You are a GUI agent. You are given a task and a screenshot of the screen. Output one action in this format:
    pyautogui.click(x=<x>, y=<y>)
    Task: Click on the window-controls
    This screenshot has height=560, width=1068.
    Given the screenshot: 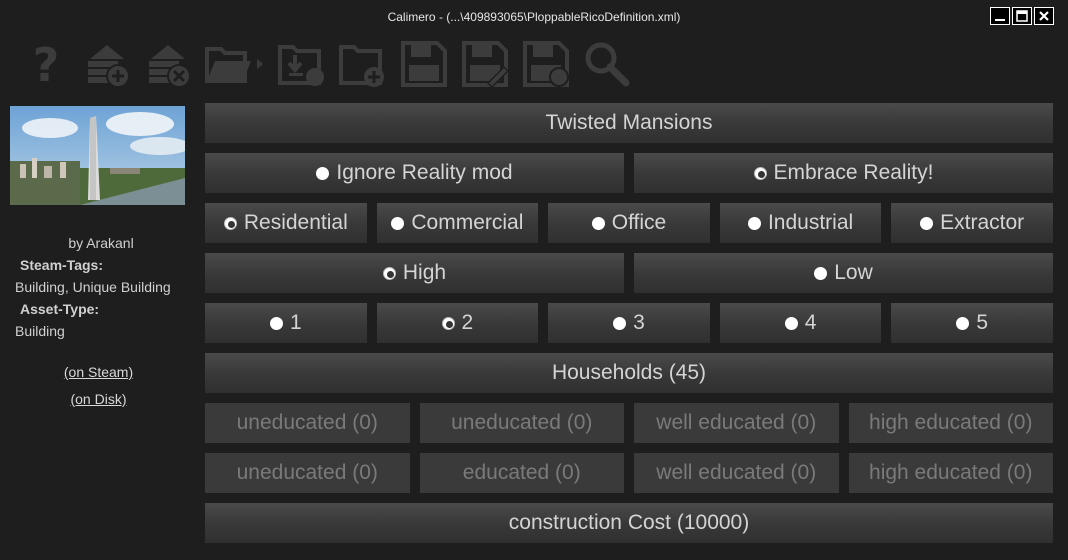 What is the action you would take?
    pyautogui.click(x=1022, y=16)
    